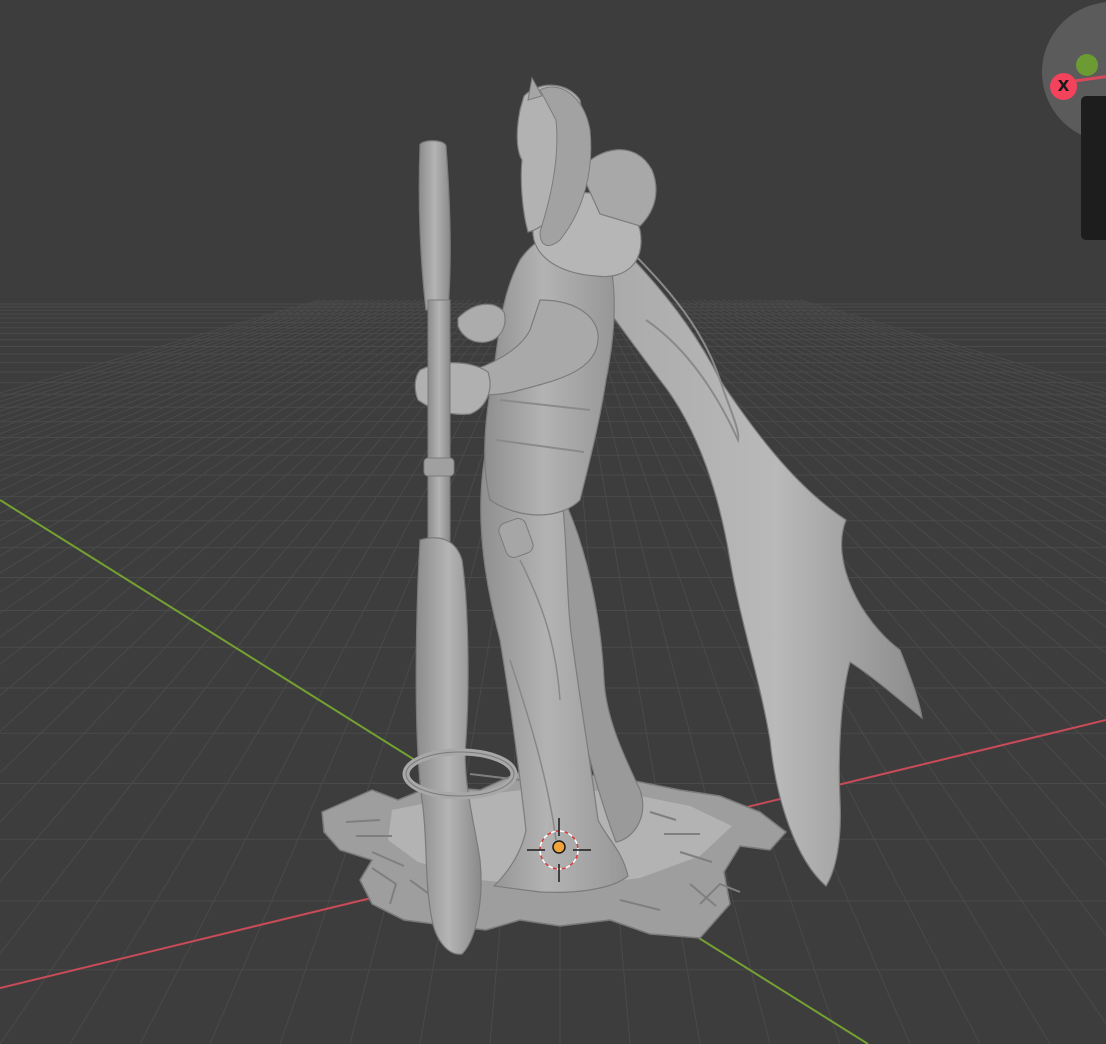 The height and width of the screenshot is (1044, 1106). What do you see at coordinates (1093, 168) in the screenshot?
I see `viewport-tool-panel` at bounding box center [1093, 168].